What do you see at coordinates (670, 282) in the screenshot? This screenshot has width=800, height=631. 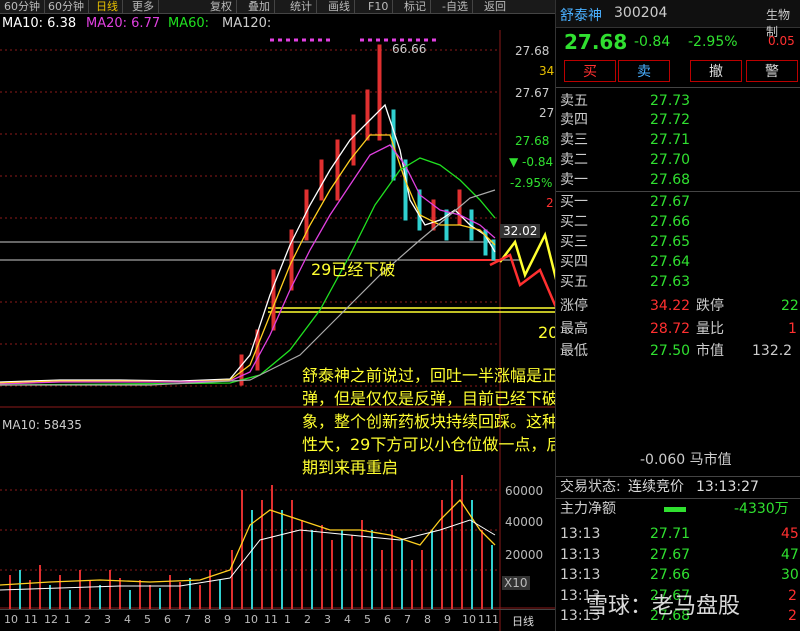 I see `bid-price: 27.63` at bounding box center [670, 282].